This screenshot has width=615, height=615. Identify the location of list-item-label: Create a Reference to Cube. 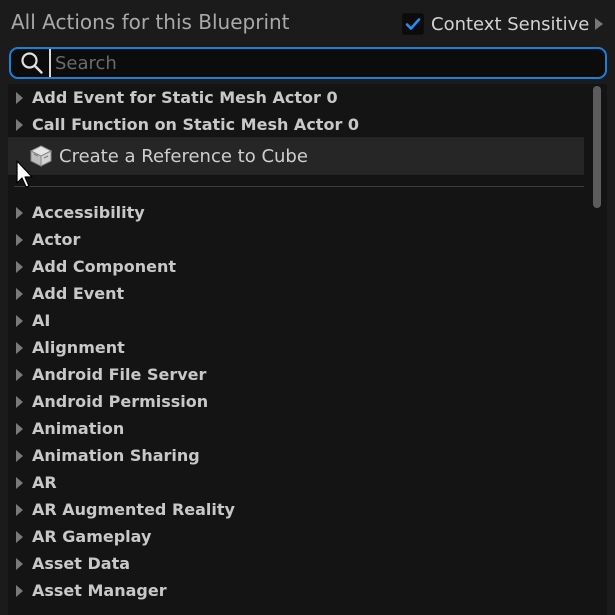
(183, 156).